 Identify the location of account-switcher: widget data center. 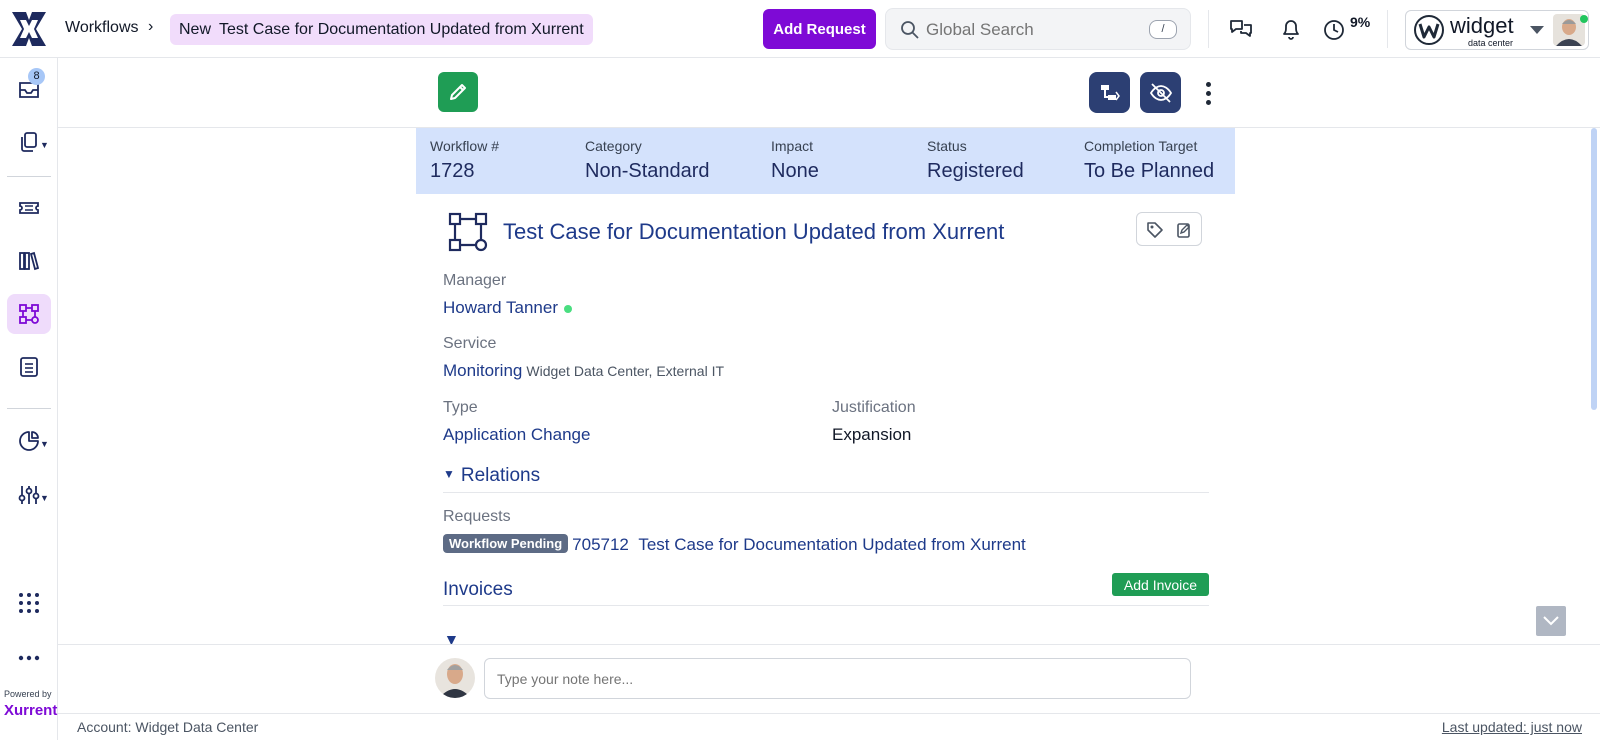
(1497, 30).